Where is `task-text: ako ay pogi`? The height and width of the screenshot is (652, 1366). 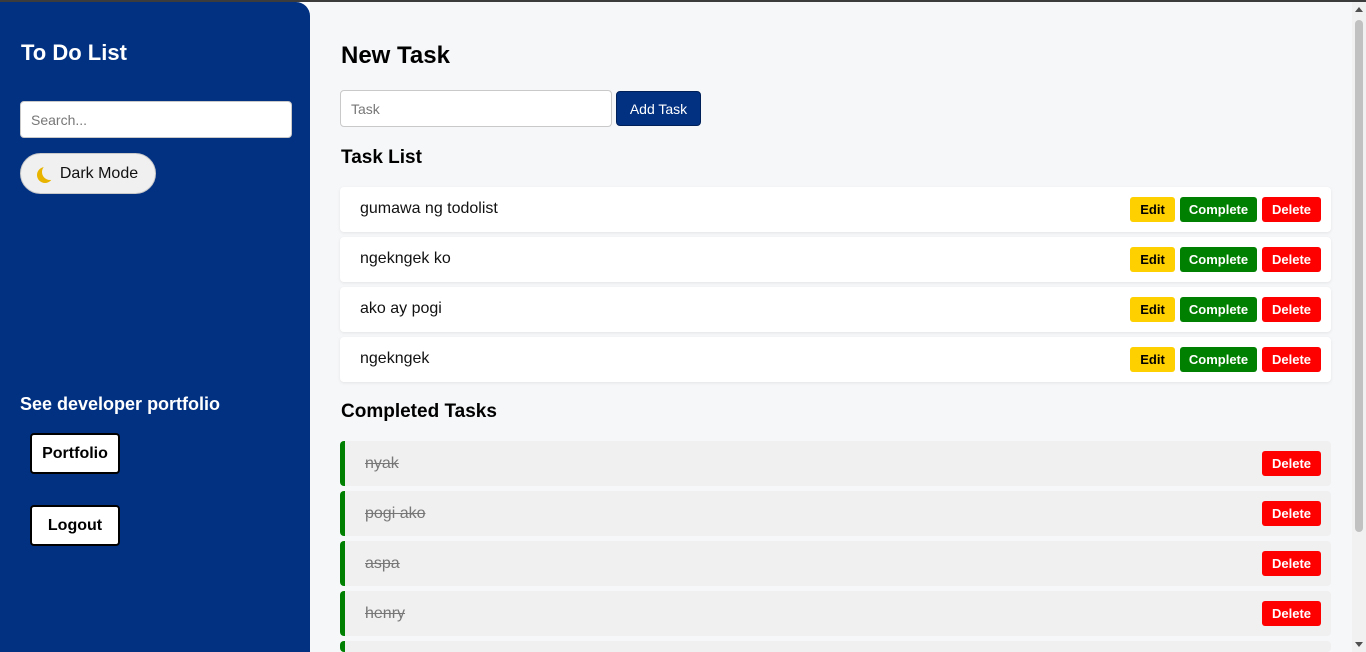
task-text: ako ay pogi is located at coordinates (401, 308).